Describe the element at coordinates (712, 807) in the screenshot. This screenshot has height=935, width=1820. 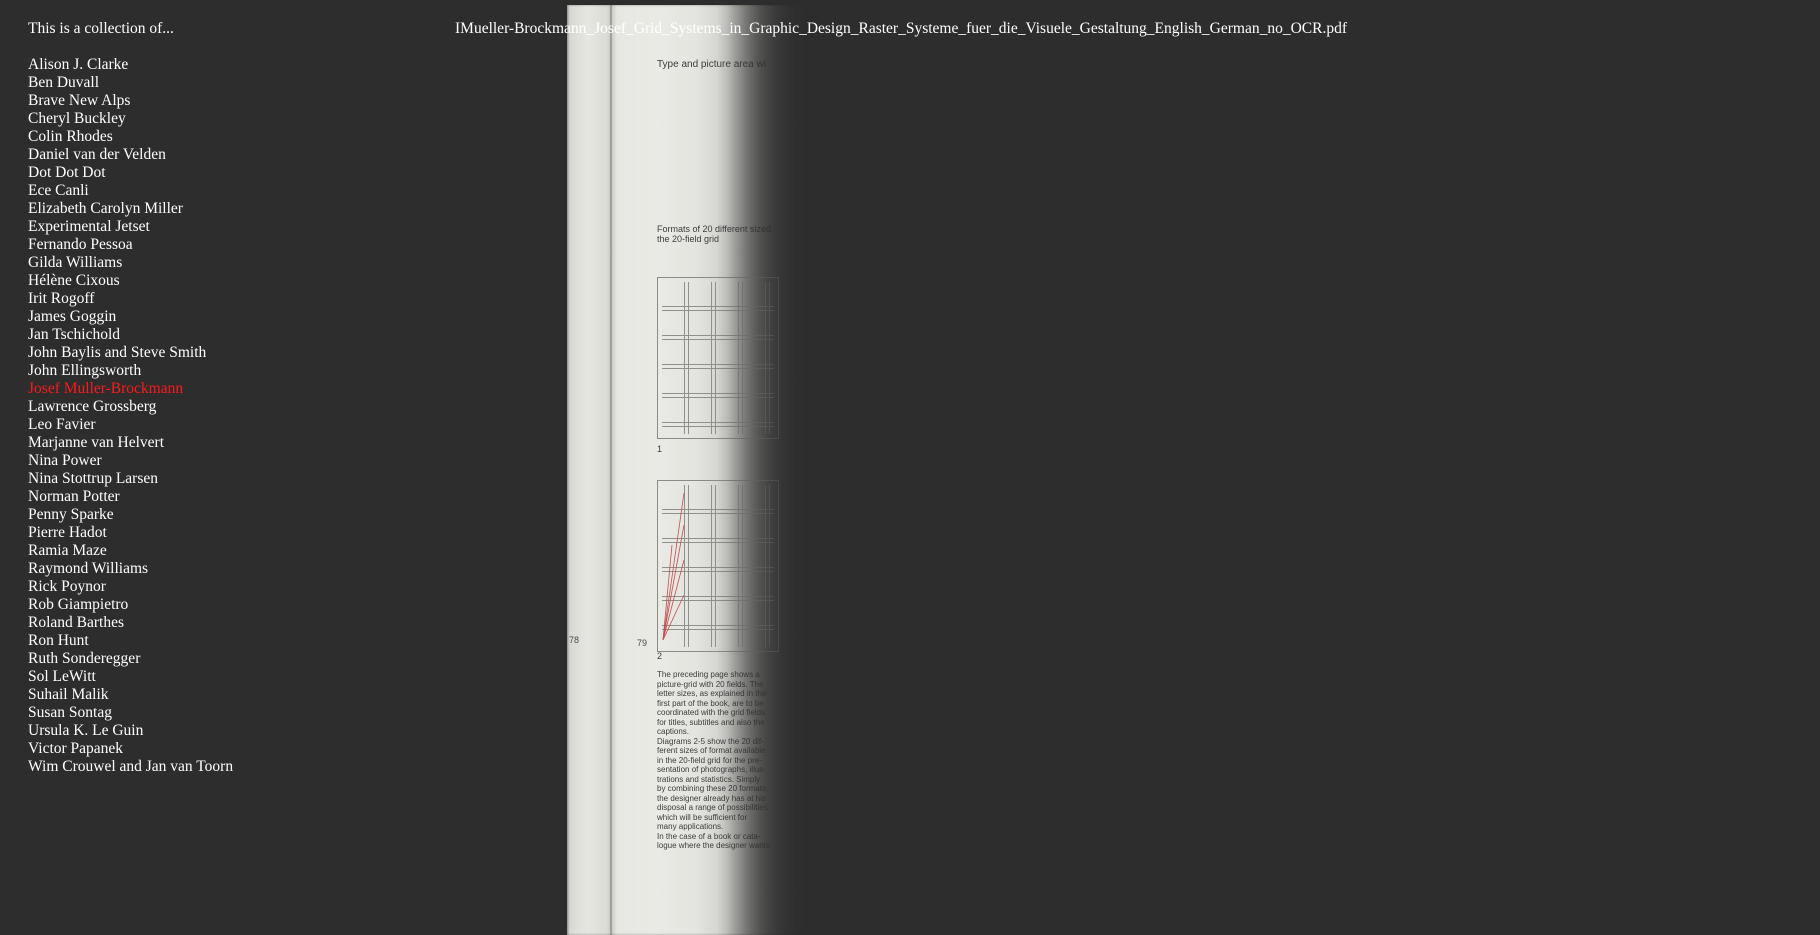
I see `body-text-line: disposal a range of possibilities` at that location.